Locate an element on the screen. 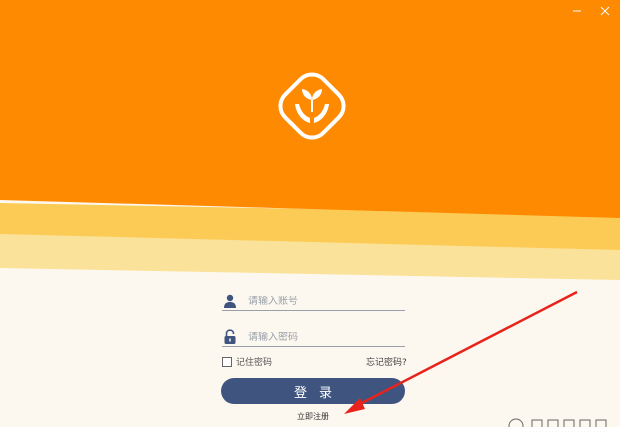  minimize-icon is located at coordinates (577, 11).